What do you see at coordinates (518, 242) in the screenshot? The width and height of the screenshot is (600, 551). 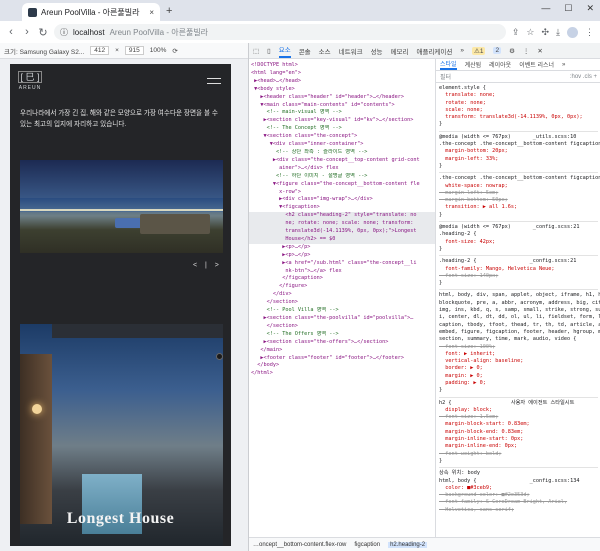 I see `css-rule-line: font-size: 42px;` at bounding box center [518, 242].